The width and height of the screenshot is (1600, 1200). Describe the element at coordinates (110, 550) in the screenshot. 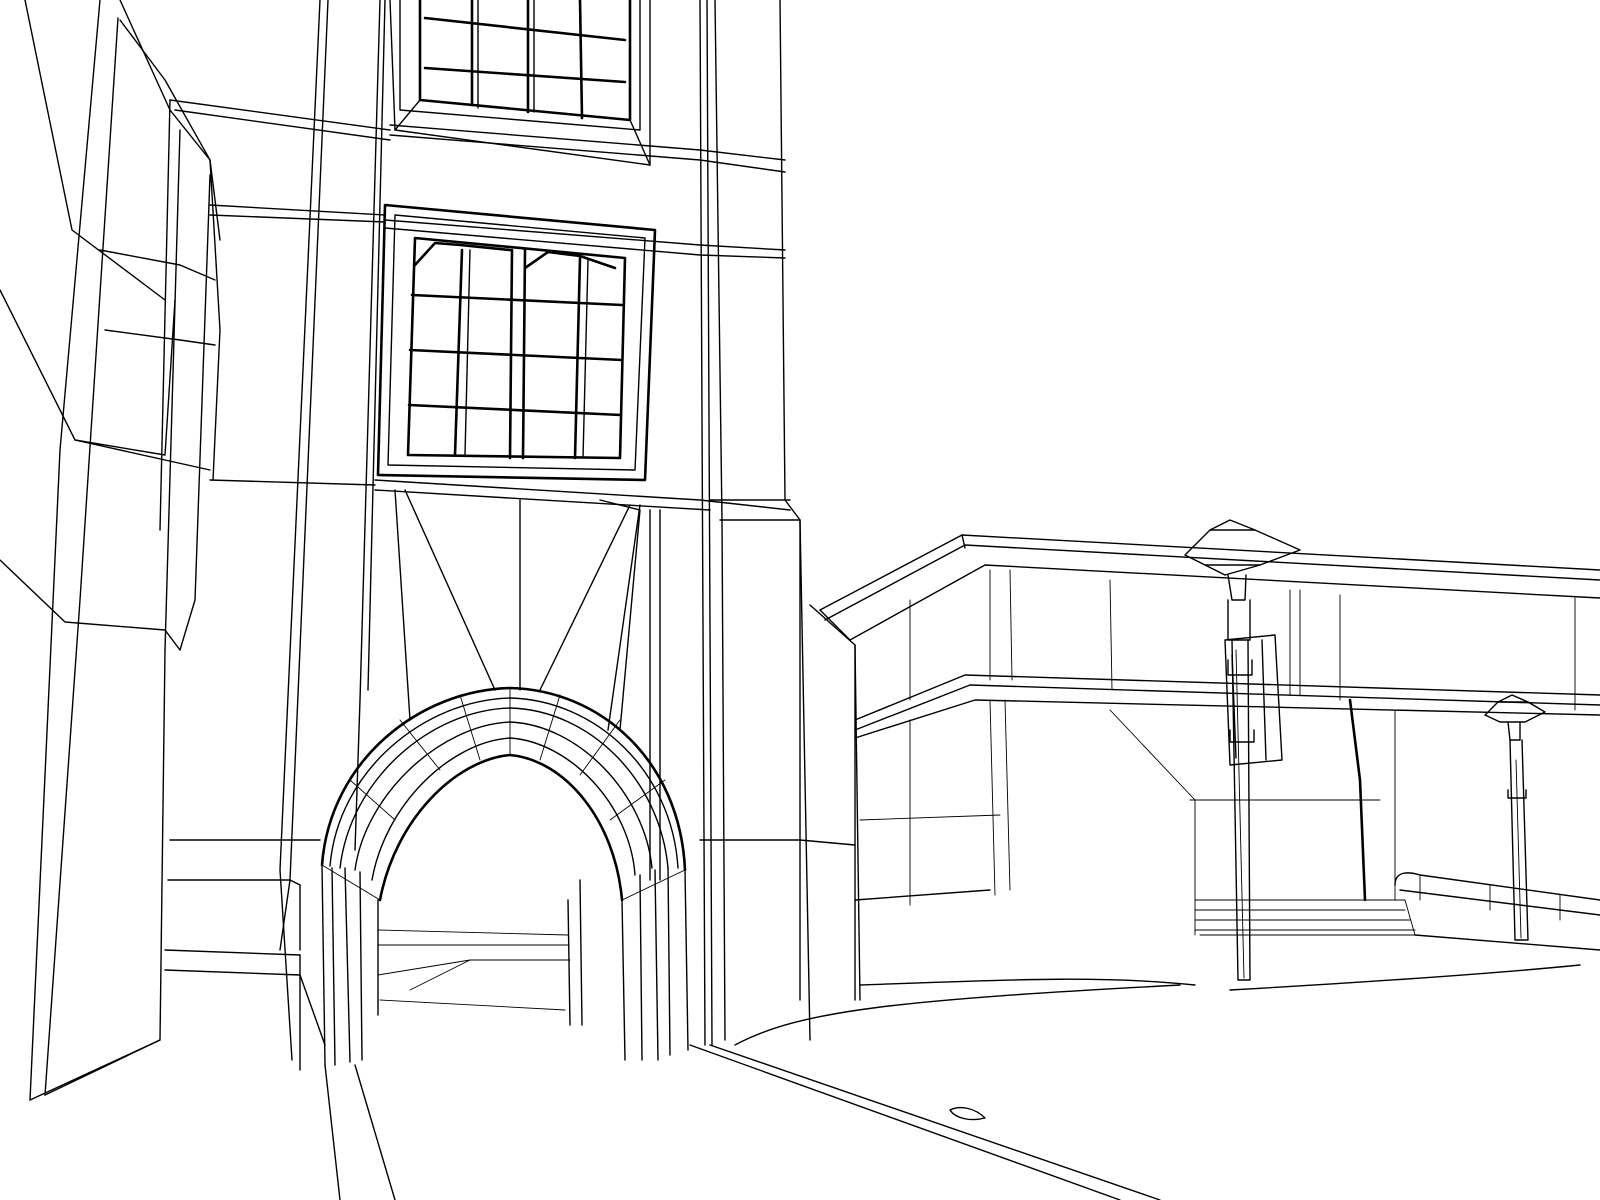

I see `left-building` at that location.